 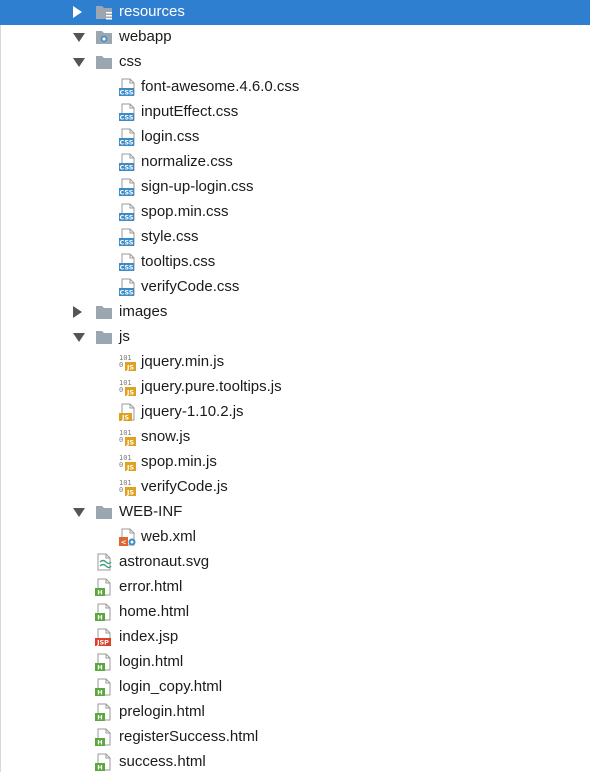 I want to click on tree-row-verifycode-css: CSS verifyCode.css, so click(x=295, y=287).